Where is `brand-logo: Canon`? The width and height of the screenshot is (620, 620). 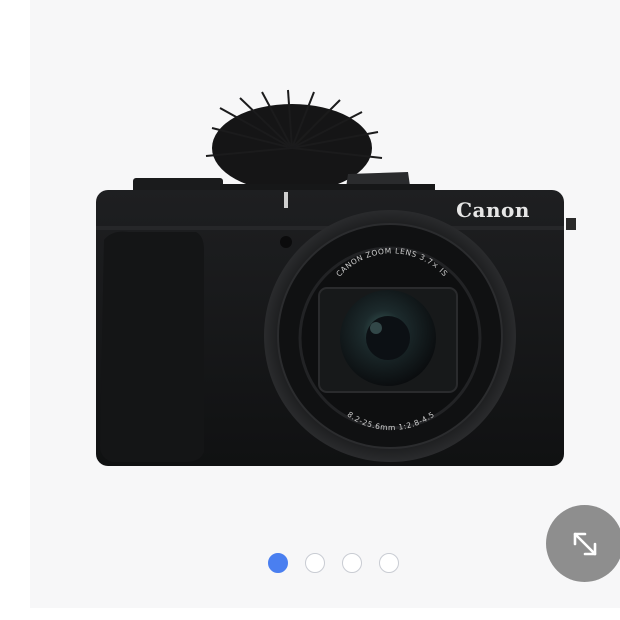 brand-logo: Canon is located at coordinates (493, 210).